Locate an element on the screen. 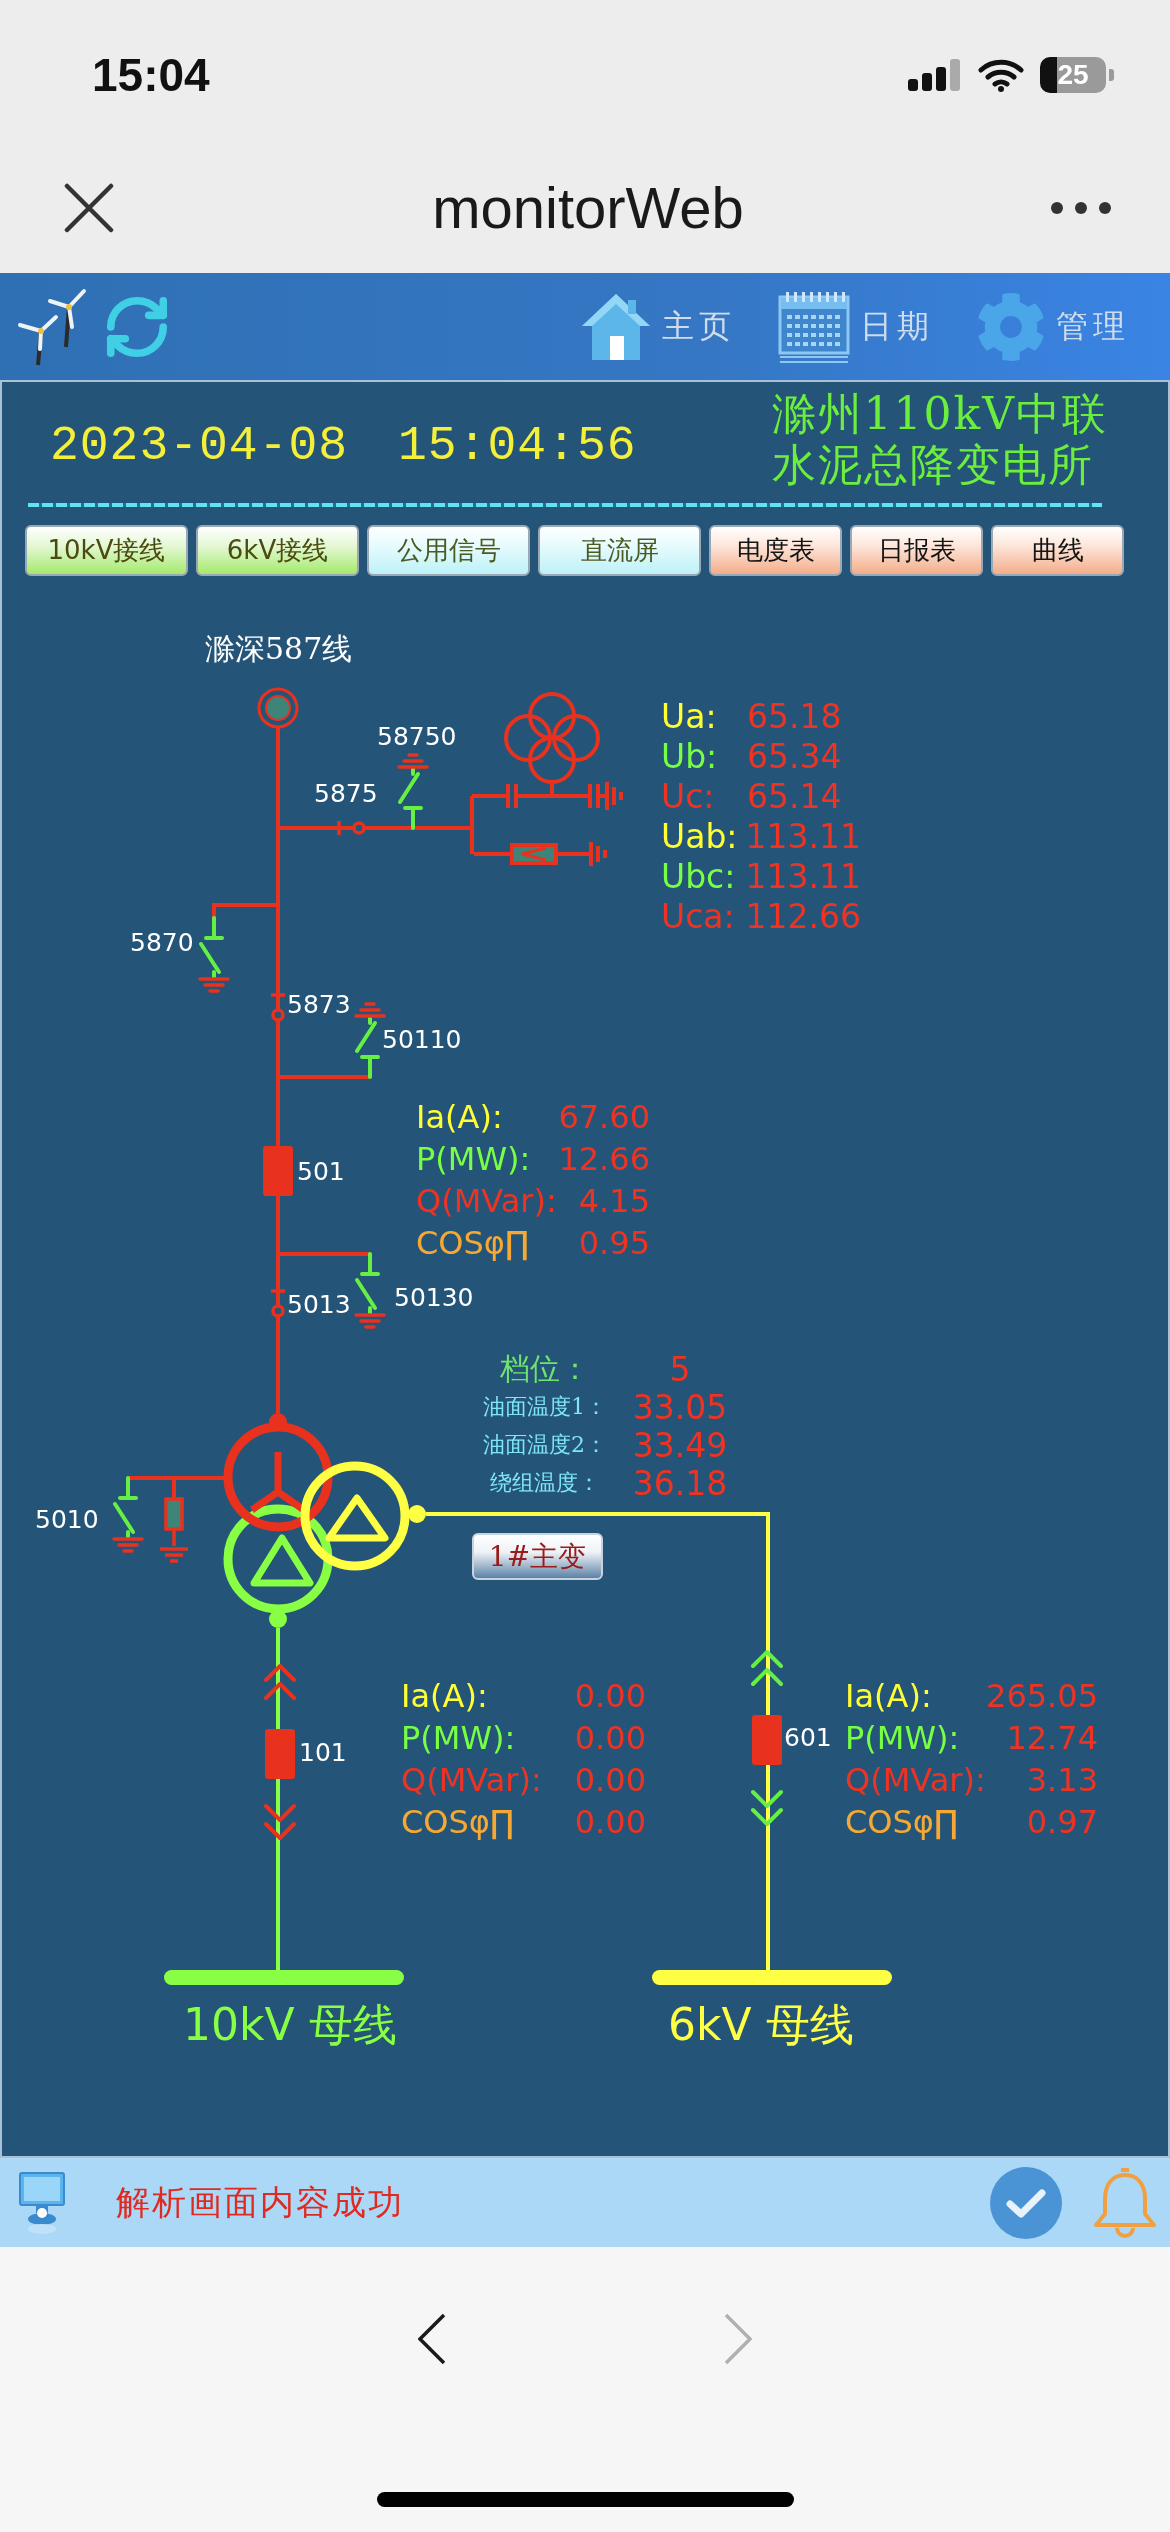  page-button: 公用信号 is located at coordinates (448, 550).